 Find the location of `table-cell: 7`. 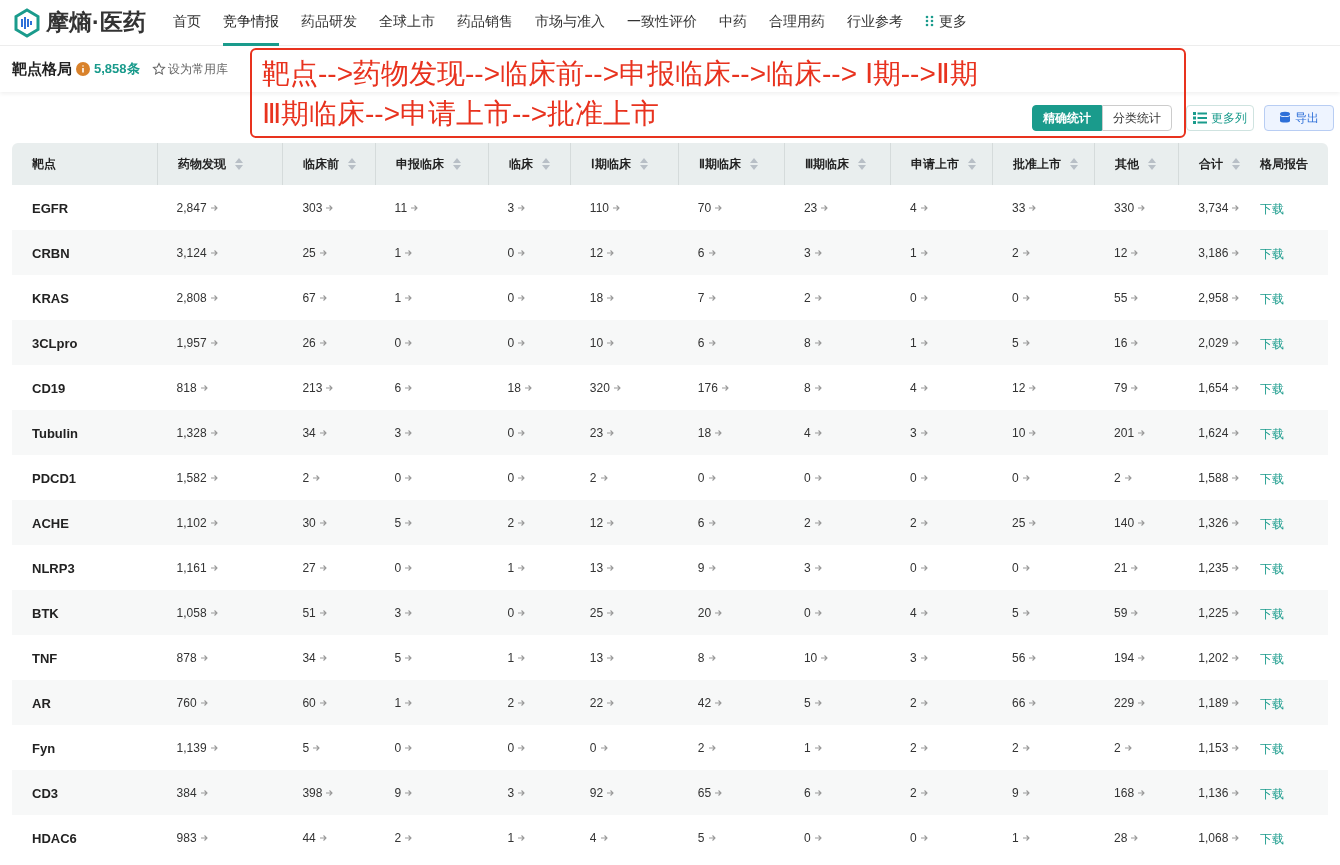

table-cell: 7 is located at coordinates (701, 297).